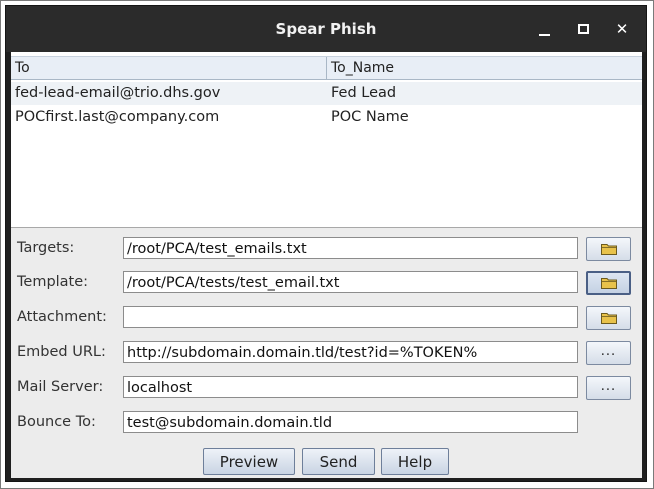 Image resolution: width=654 pixels, height=489 pixels. Describe the element at coordinates (350, 422) in the screenshot. I see `bounce-to-input: test@subdomain.domain.tld` at that location.